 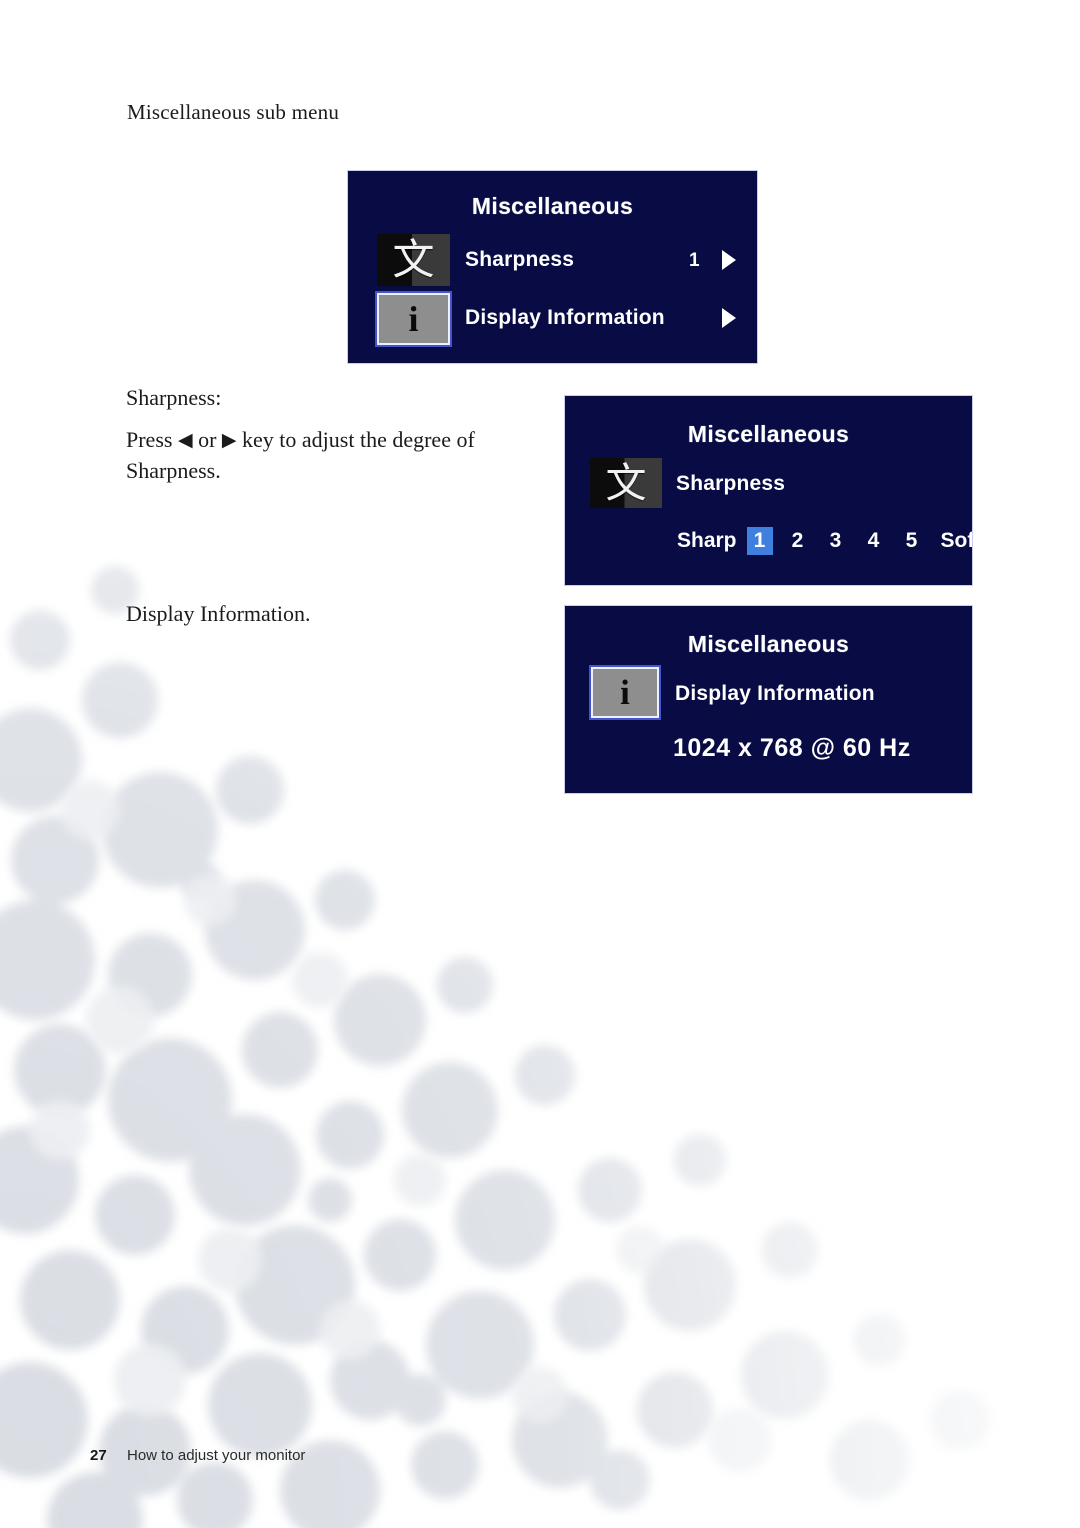 I want to click on scale-min-label: Sharp, so click(x=707, y=540).